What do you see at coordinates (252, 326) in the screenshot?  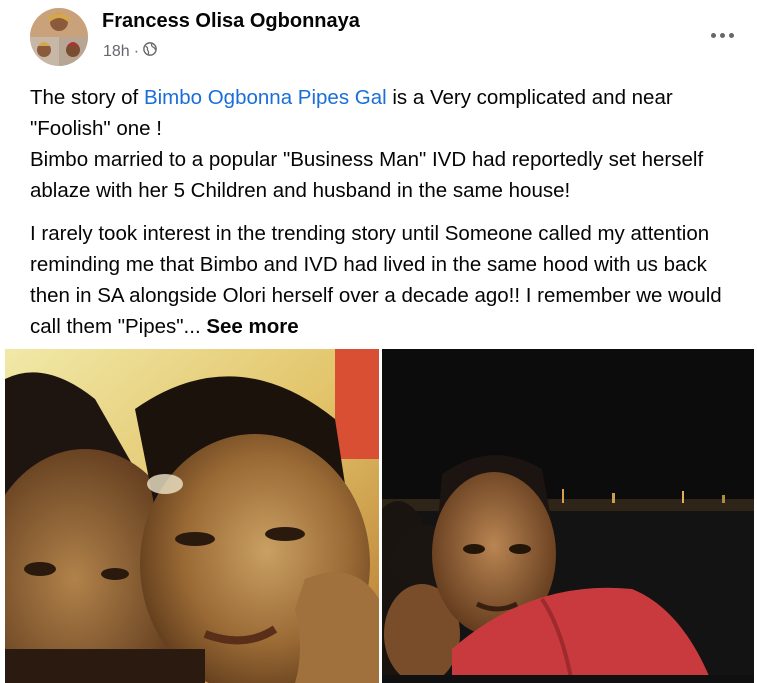 I see `see-more-link: See more` at bounding box center [252, 326].